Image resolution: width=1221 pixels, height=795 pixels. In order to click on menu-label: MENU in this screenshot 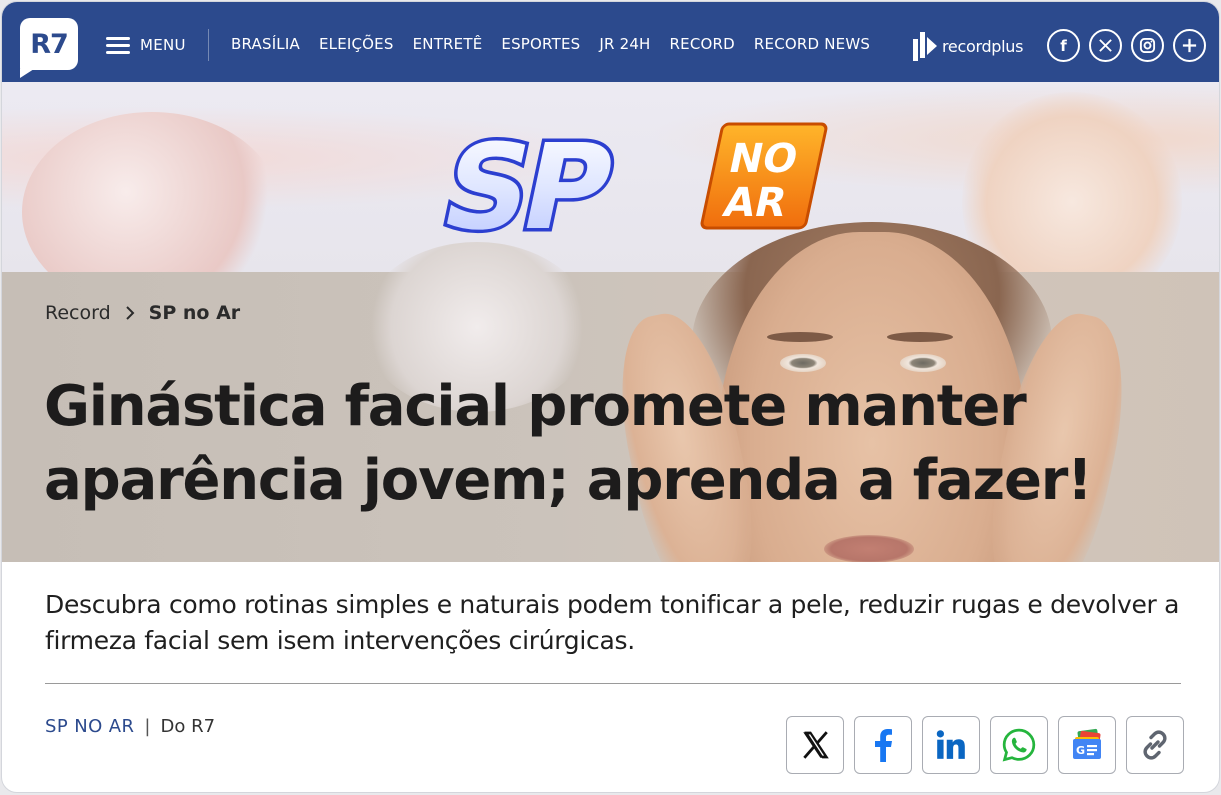, I will do `click(163, 45)`.